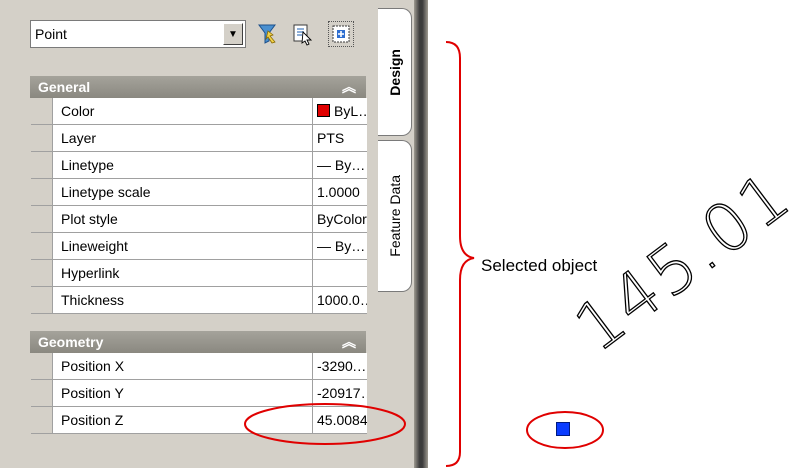  Describe the element at coordinates (563, 429) in the screenshot. I see `selected-point-marker` at that location.